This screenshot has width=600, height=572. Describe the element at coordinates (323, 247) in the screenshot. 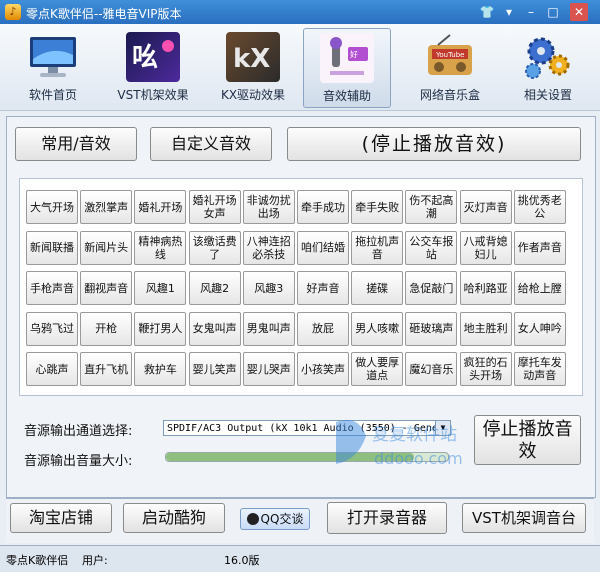

I see `effect-button: 咱们结婚` at that location.